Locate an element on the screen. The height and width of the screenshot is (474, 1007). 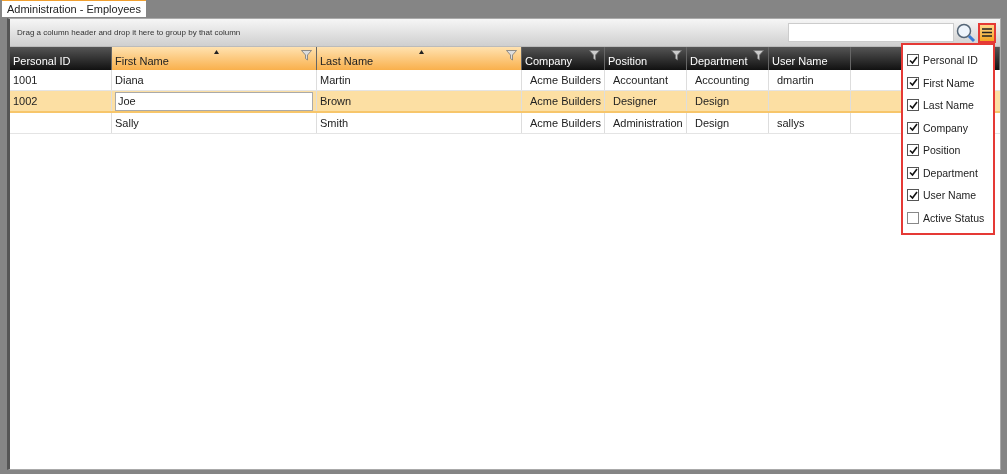
menu-button is located at coordinates (987, 32).